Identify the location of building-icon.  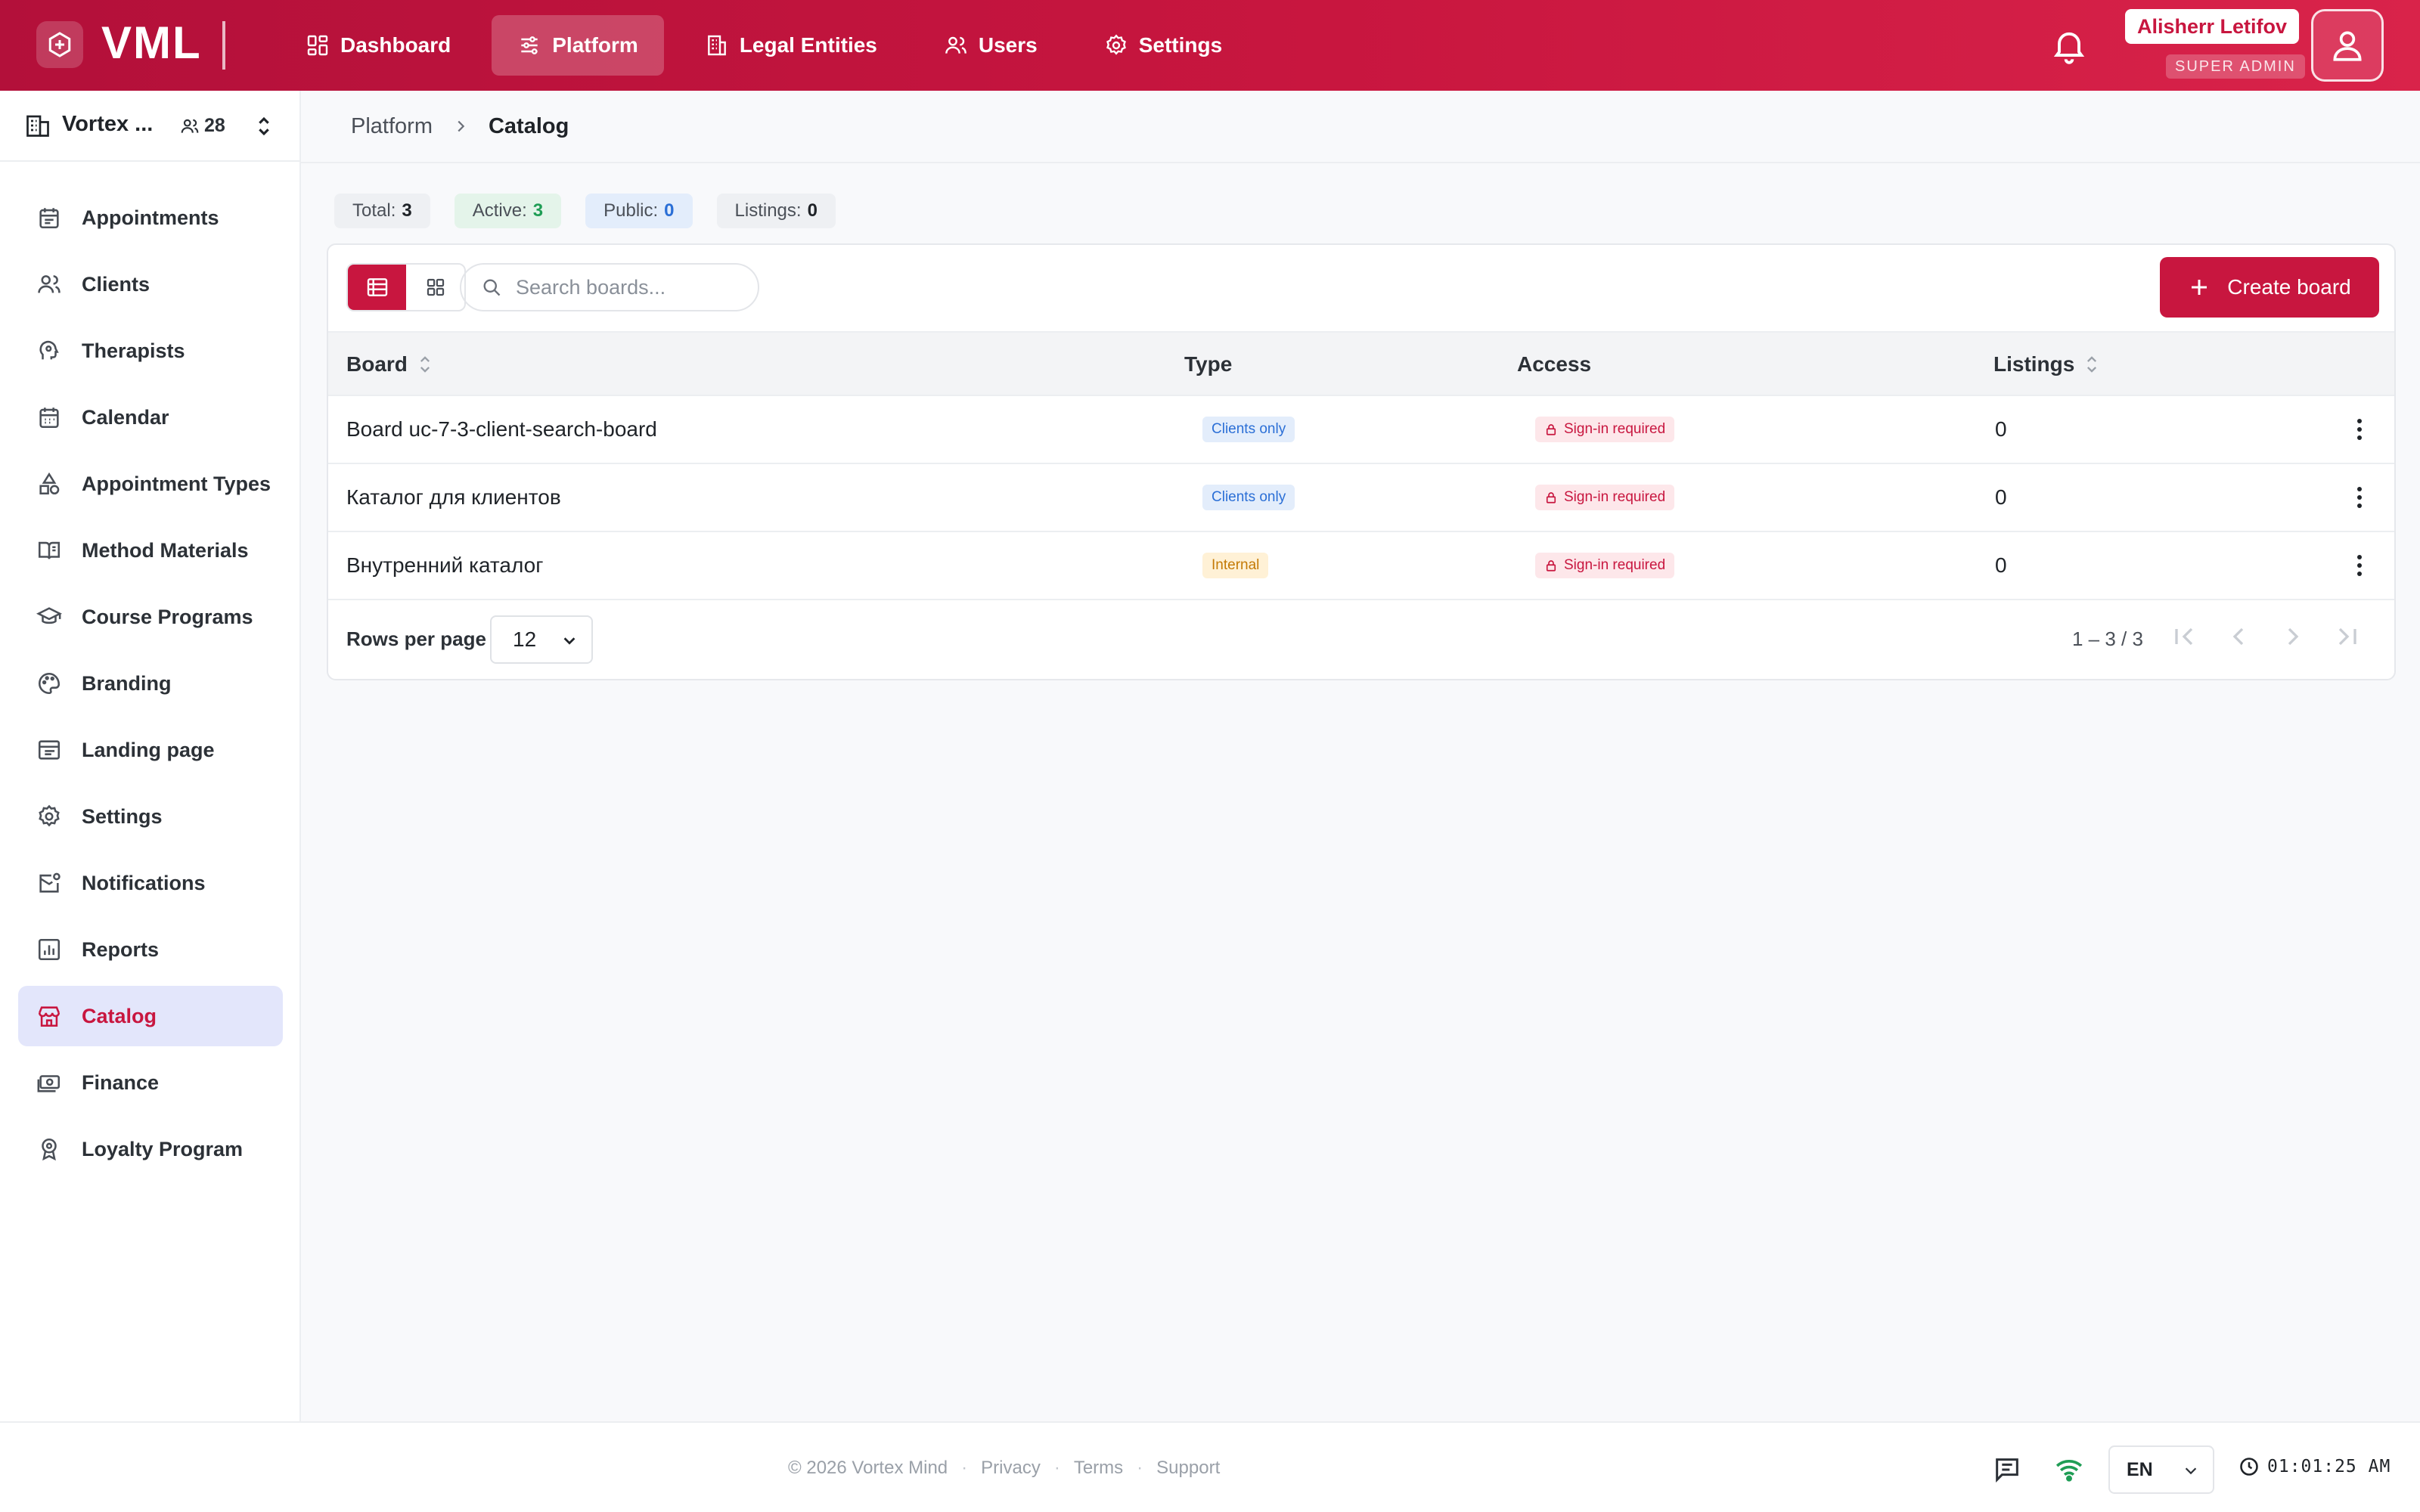
(37, 126).